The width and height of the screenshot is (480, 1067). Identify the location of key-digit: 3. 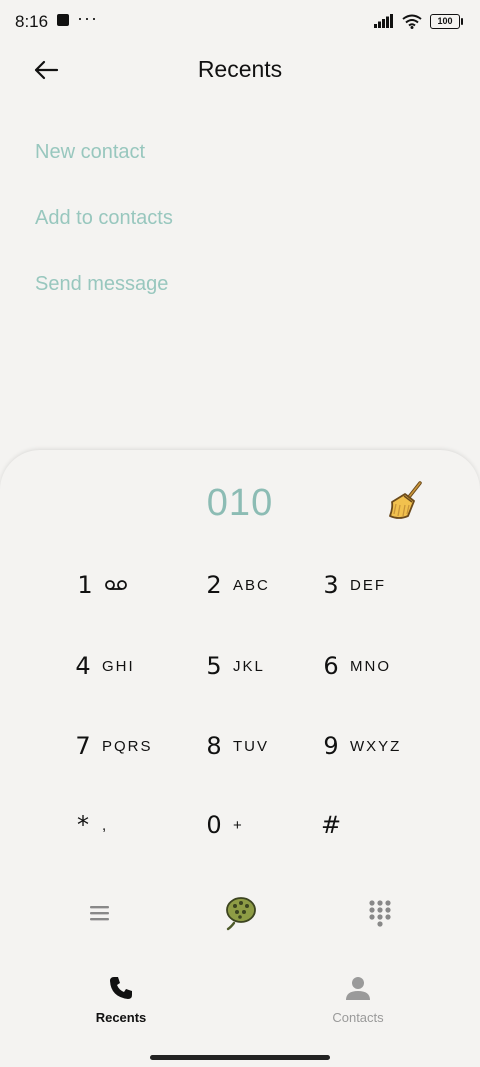
(331, 585).